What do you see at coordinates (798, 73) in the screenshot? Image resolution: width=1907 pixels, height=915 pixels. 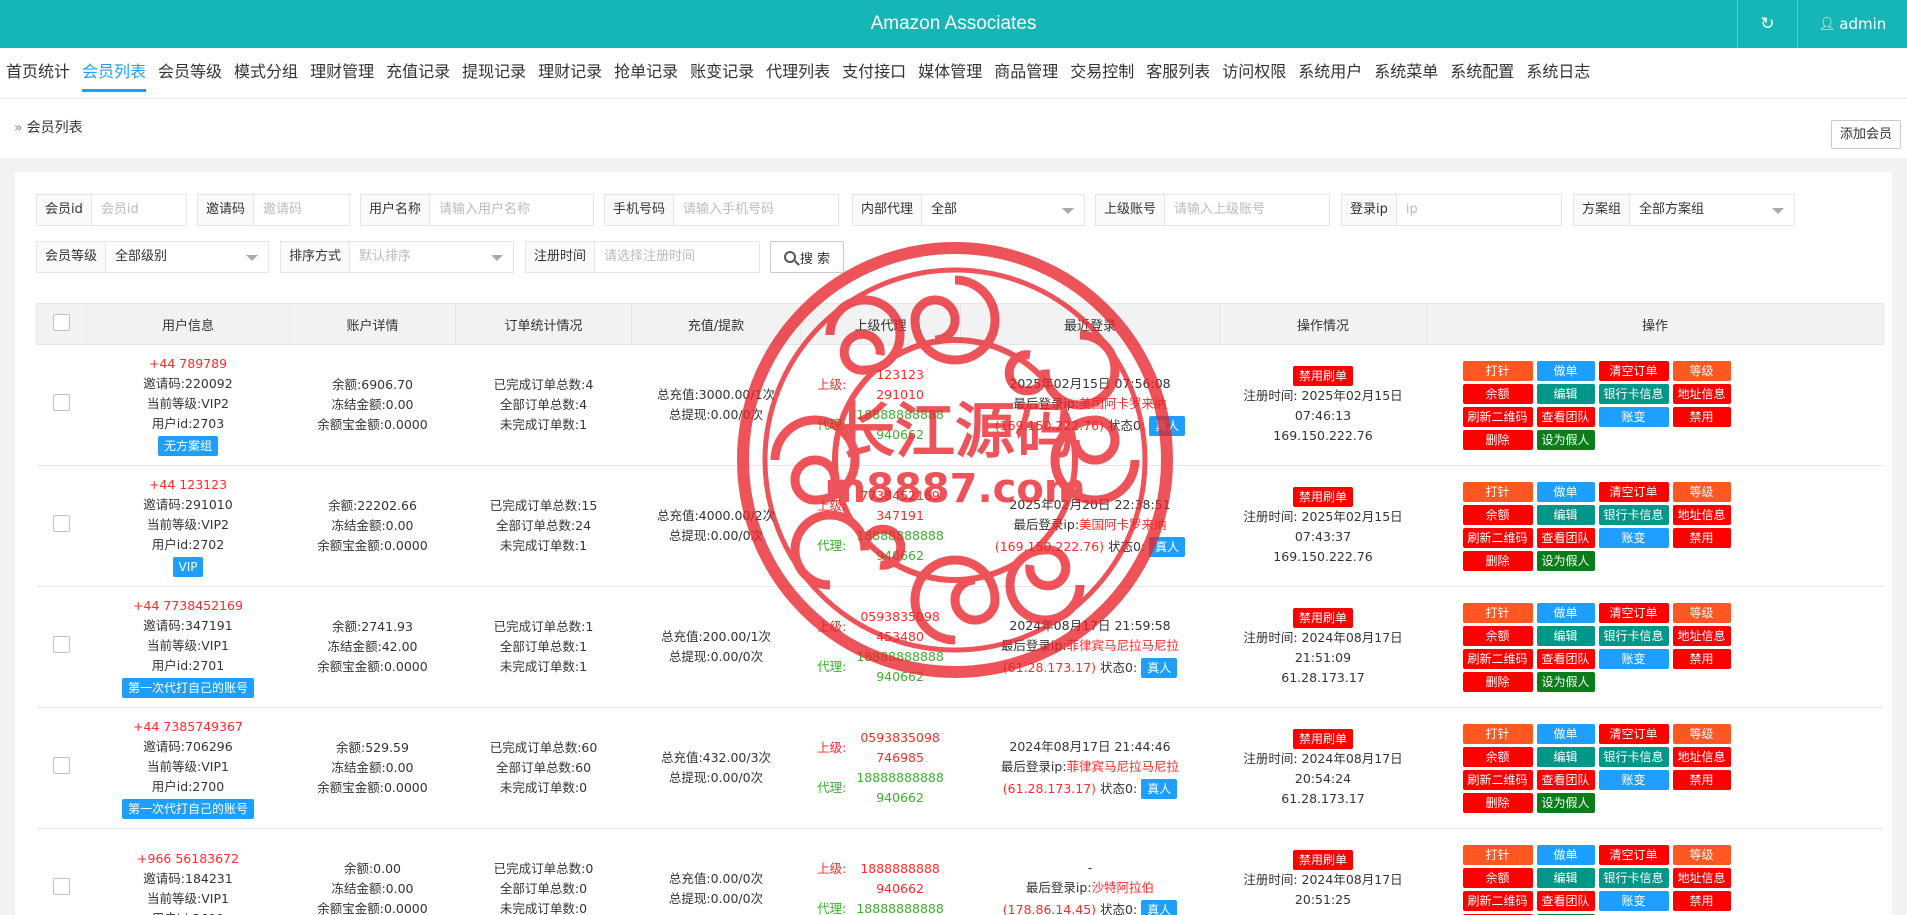 I see `nav-item-10: 代理列表` at bounding box center [798, 73].